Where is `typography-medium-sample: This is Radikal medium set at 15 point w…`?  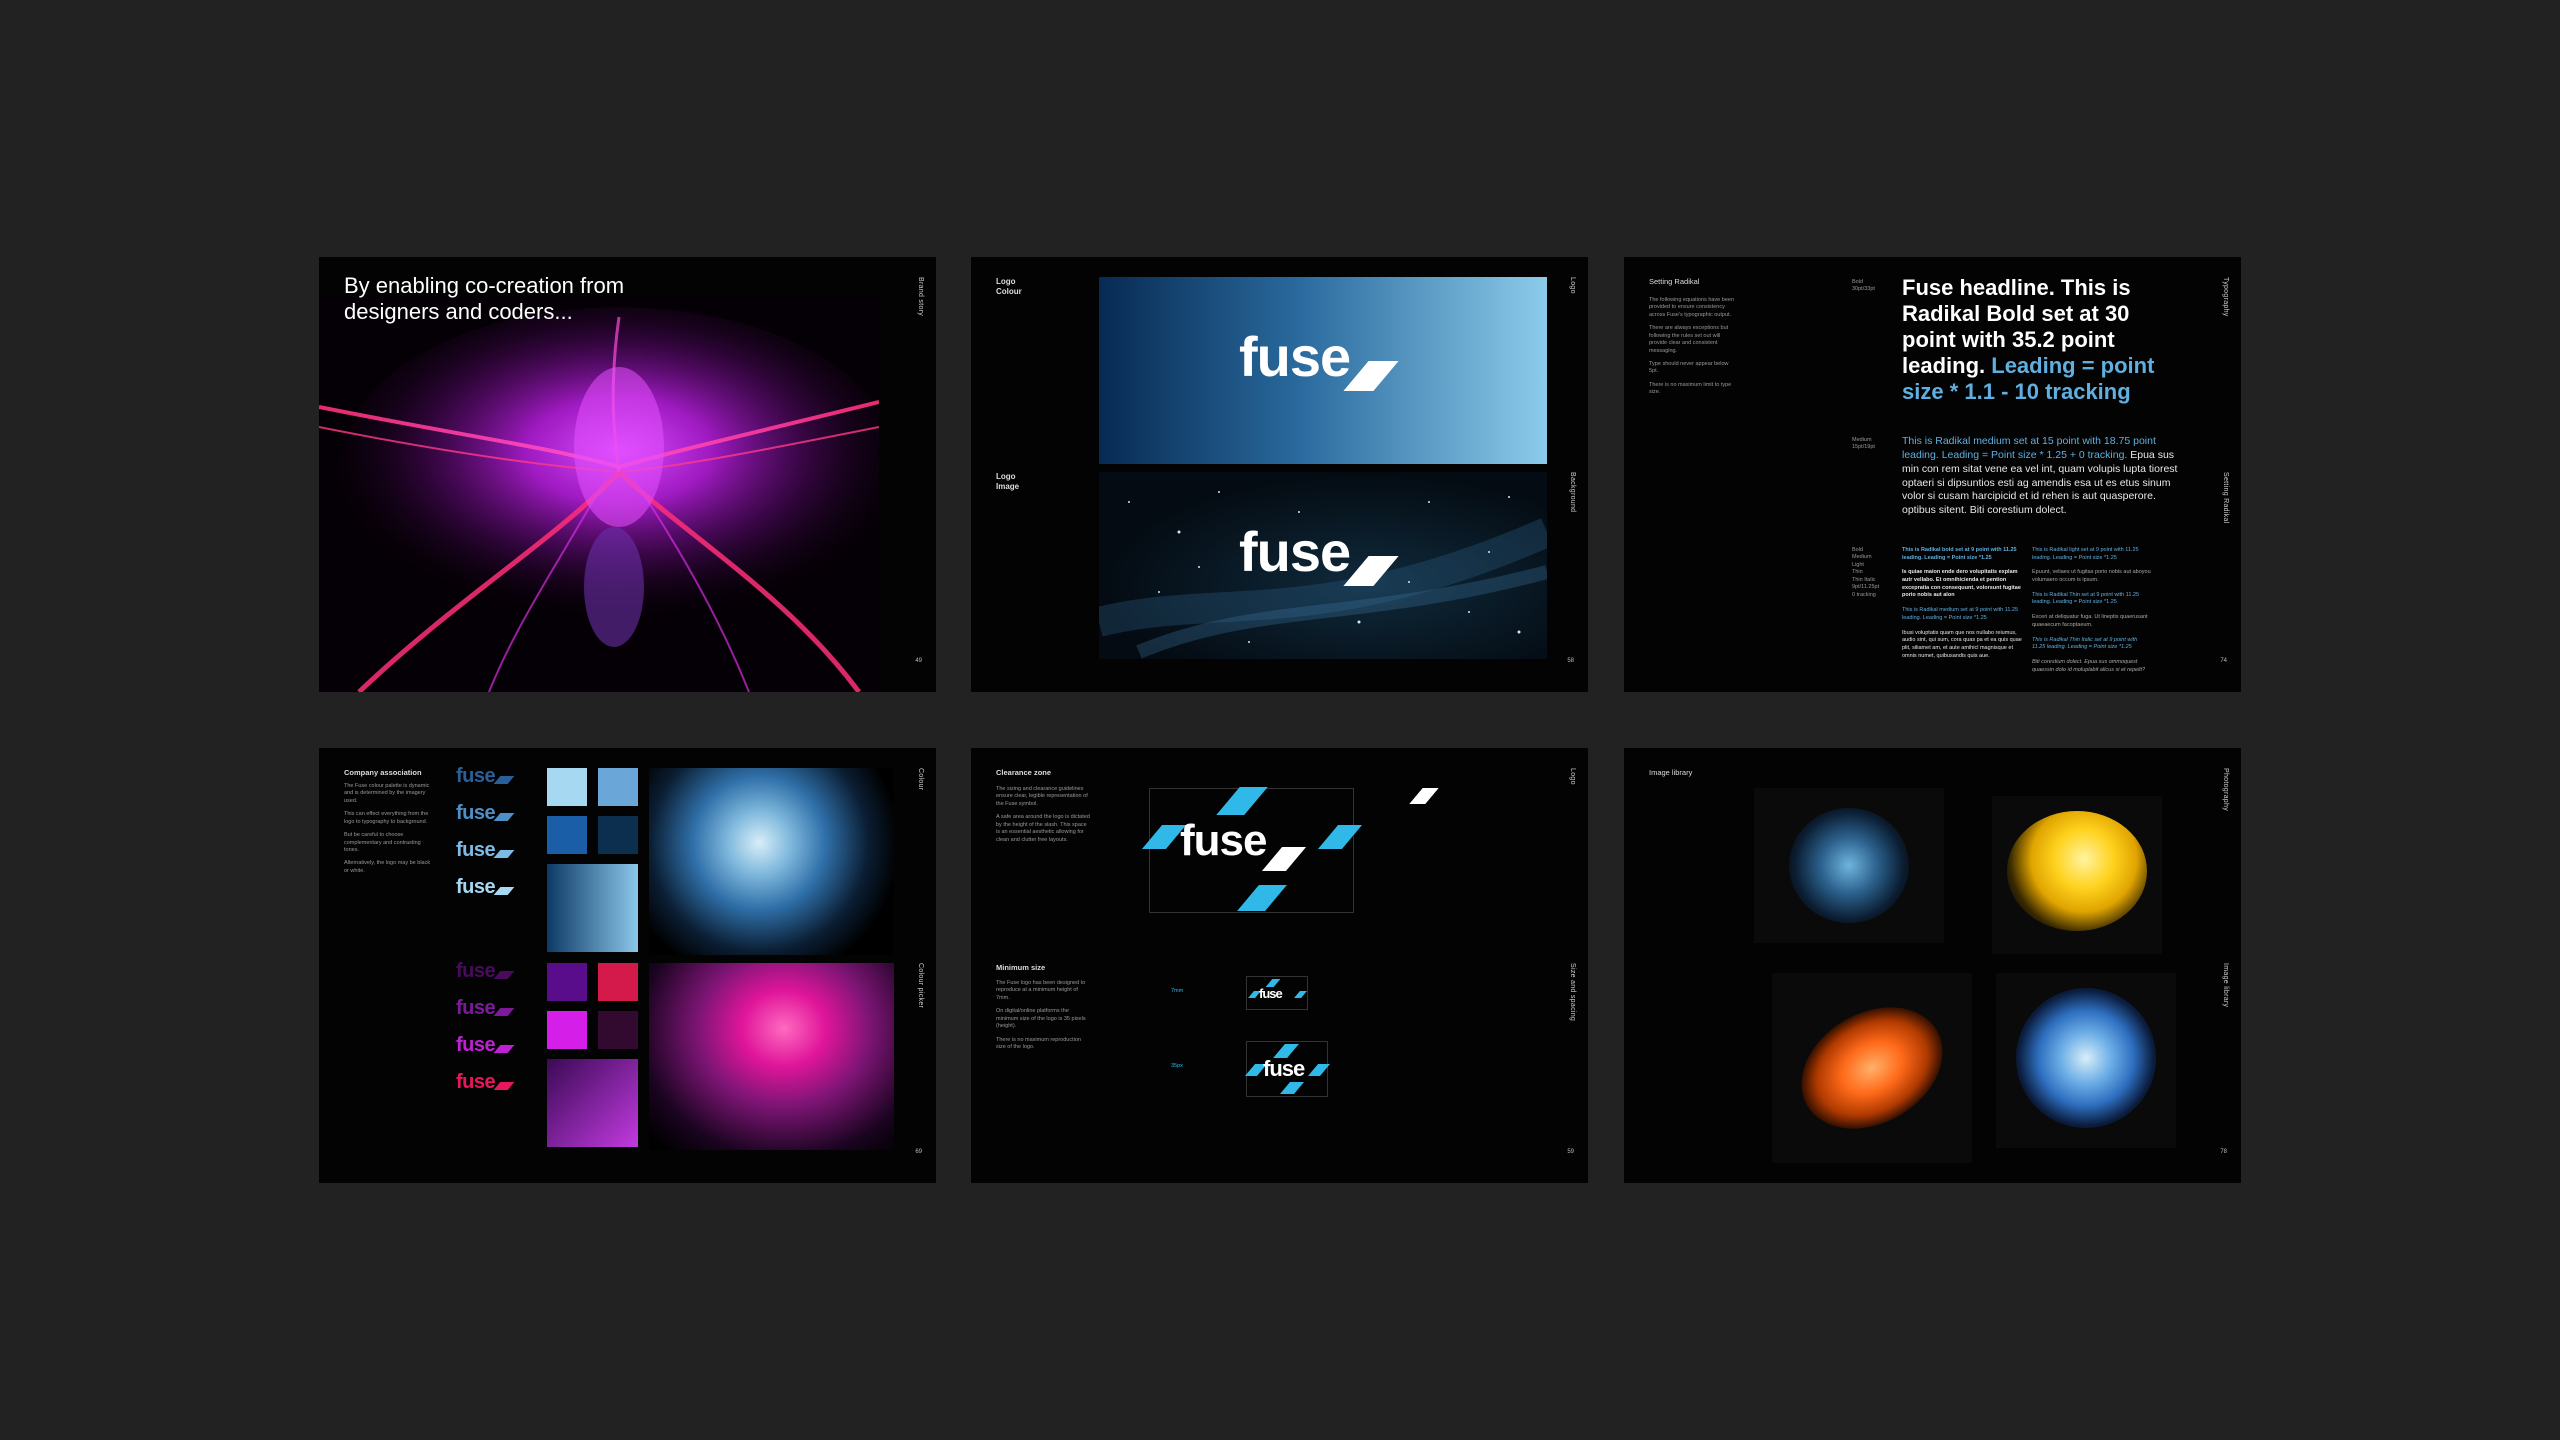
typography-medium-sample: This is Radikal medium set at 15 point w… is located at coordinates (2040, 476).